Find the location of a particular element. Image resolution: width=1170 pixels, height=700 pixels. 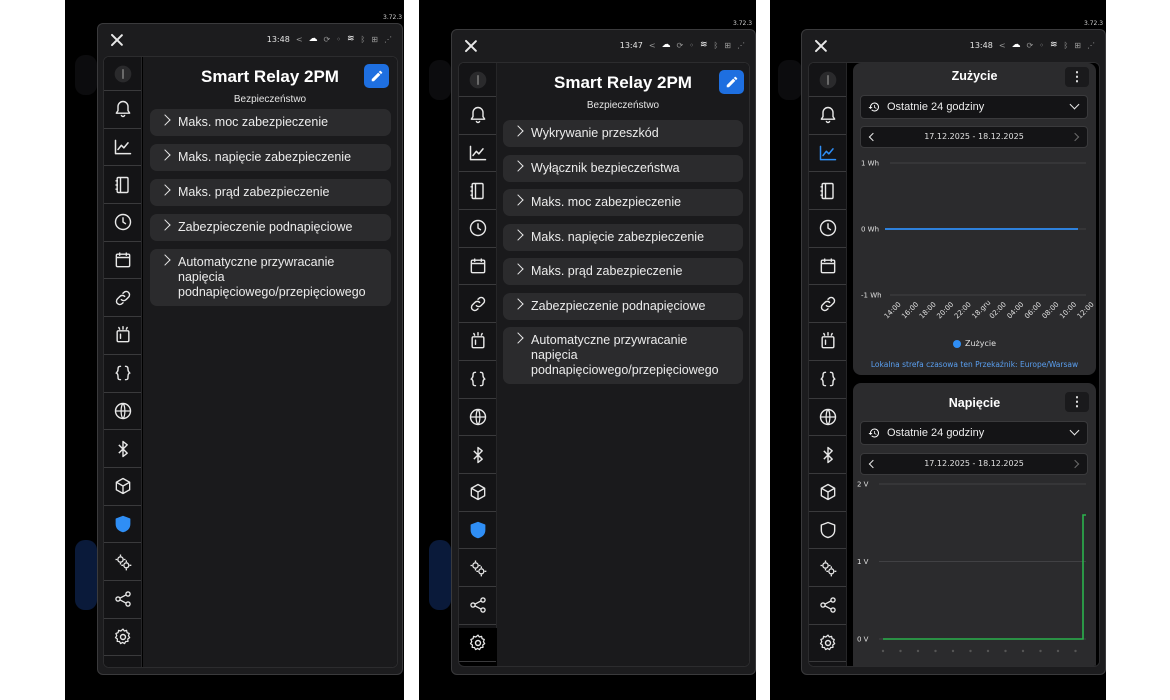

y-tick-label: 1 V is located at coordinates (863, 562).